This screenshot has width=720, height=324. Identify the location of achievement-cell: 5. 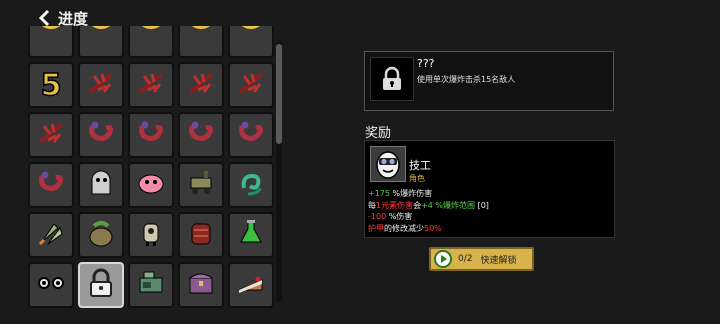
(51, 85).